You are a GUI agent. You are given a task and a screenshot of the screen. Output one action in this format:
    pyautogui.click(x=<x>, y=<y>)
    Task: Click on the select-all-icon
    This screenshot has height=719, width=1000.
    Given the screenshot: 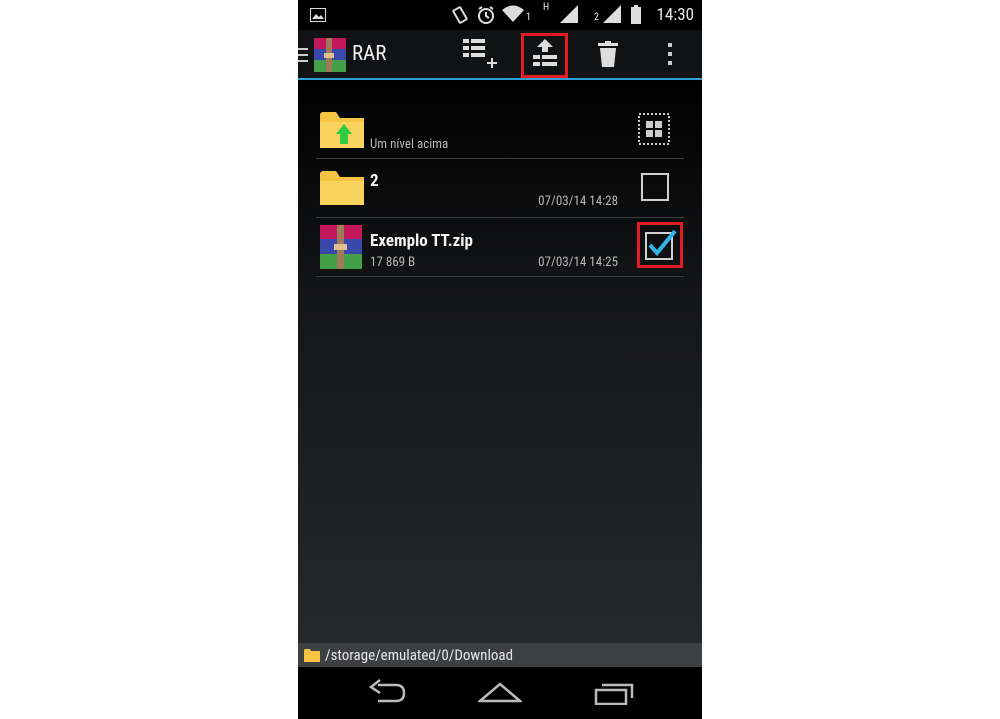 What is the action you would take?
    pyautogui.click(x=654, y=131)
    